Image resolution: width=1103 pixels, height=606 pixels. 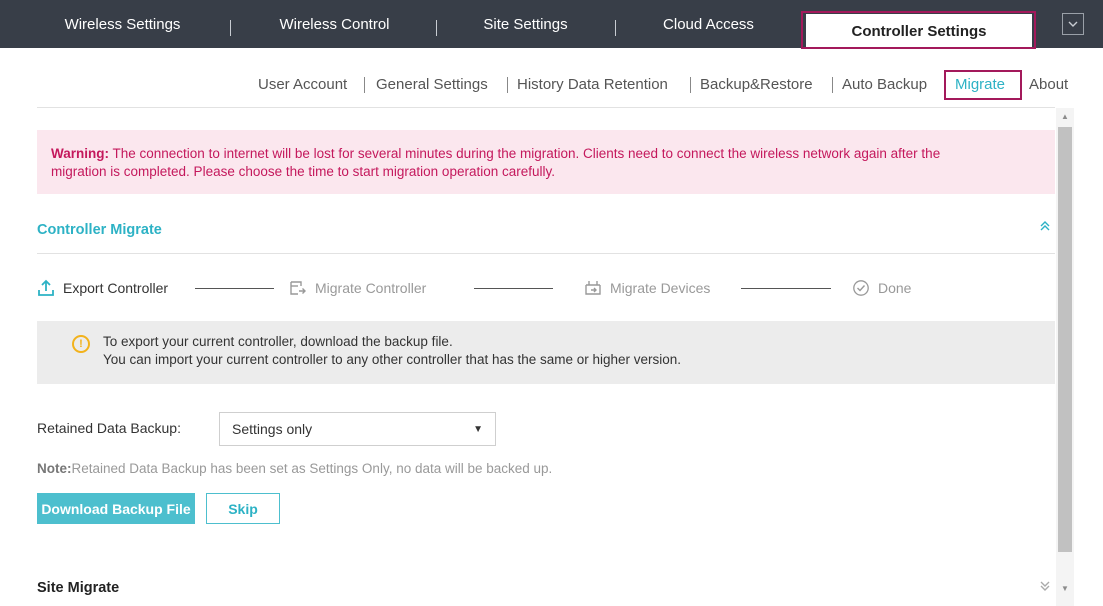 What do you see at coordinates (980, 85) in the screenshot?
I see `subnav-migrate: Migrate` at bounding box center [980, 85].